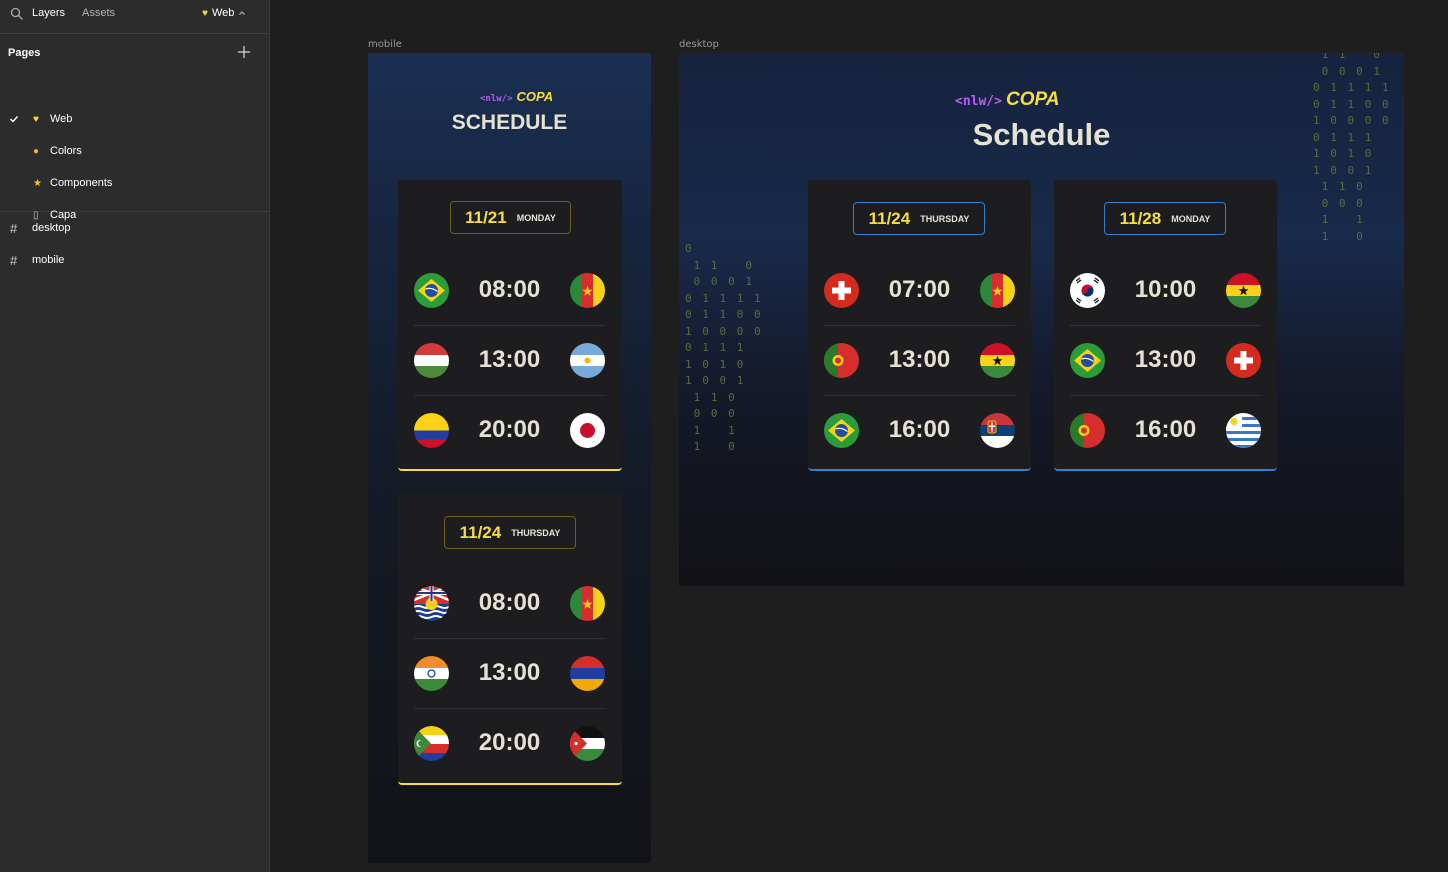 Image resolution: width=1448 pixels, height=872 pixels. Describe the element at coordinates (587, 673) in the screenshot. I see `armenia-flag-icon` at that location.